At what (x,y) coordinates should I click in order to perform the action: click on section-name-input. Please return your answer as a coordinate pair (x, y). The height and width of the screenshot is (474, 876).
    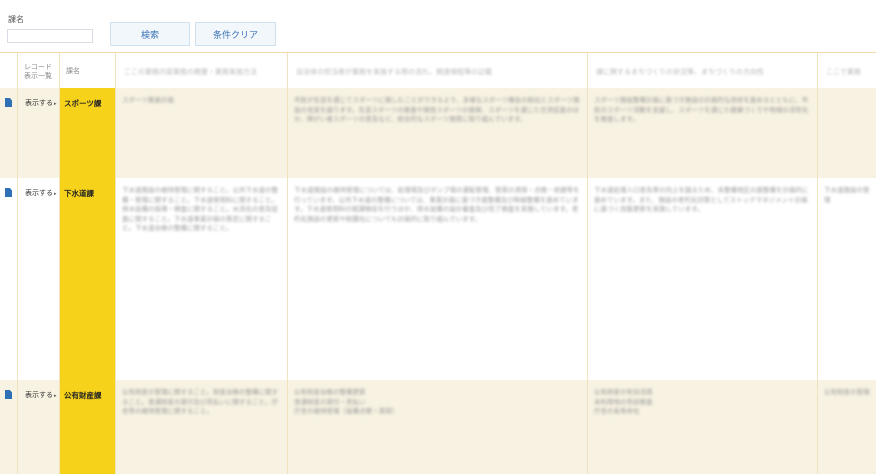
    Looking at the image, I should click on (50, 36).